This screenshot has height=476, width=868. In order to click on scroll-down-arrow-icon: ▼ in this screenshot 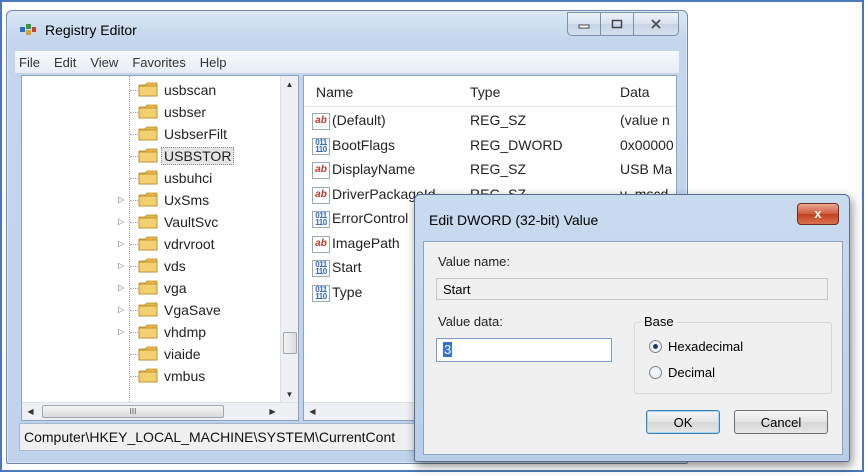, I will do `click(289, 394)`.